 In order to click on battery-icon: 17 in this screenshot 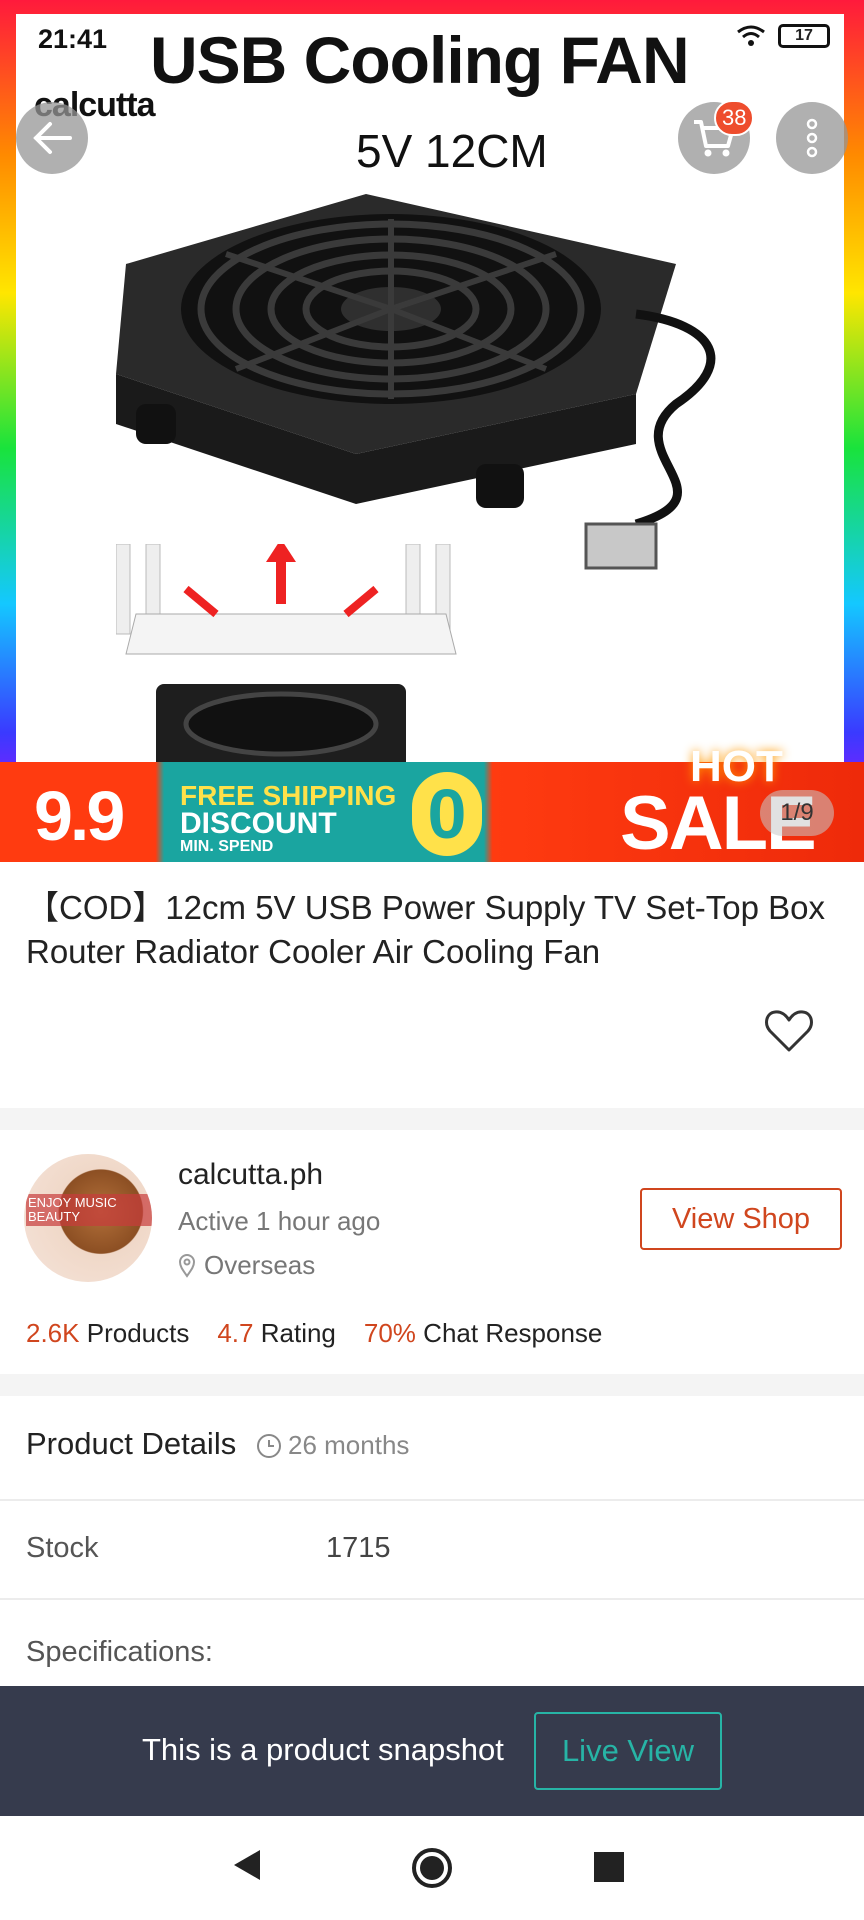, I will do `click(804, 36)`.